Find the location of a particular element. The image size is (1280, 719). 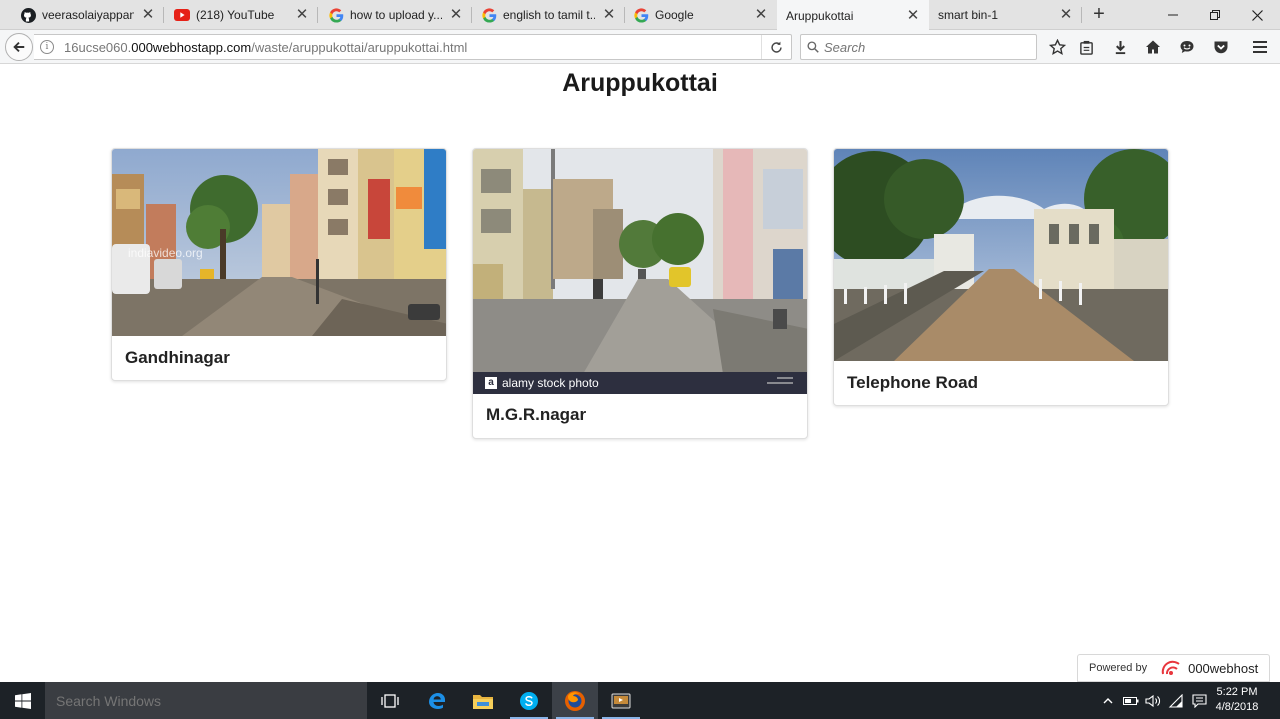

tab-github: veerasolaiyappan... ✕ is located at coordinates (88, 15).